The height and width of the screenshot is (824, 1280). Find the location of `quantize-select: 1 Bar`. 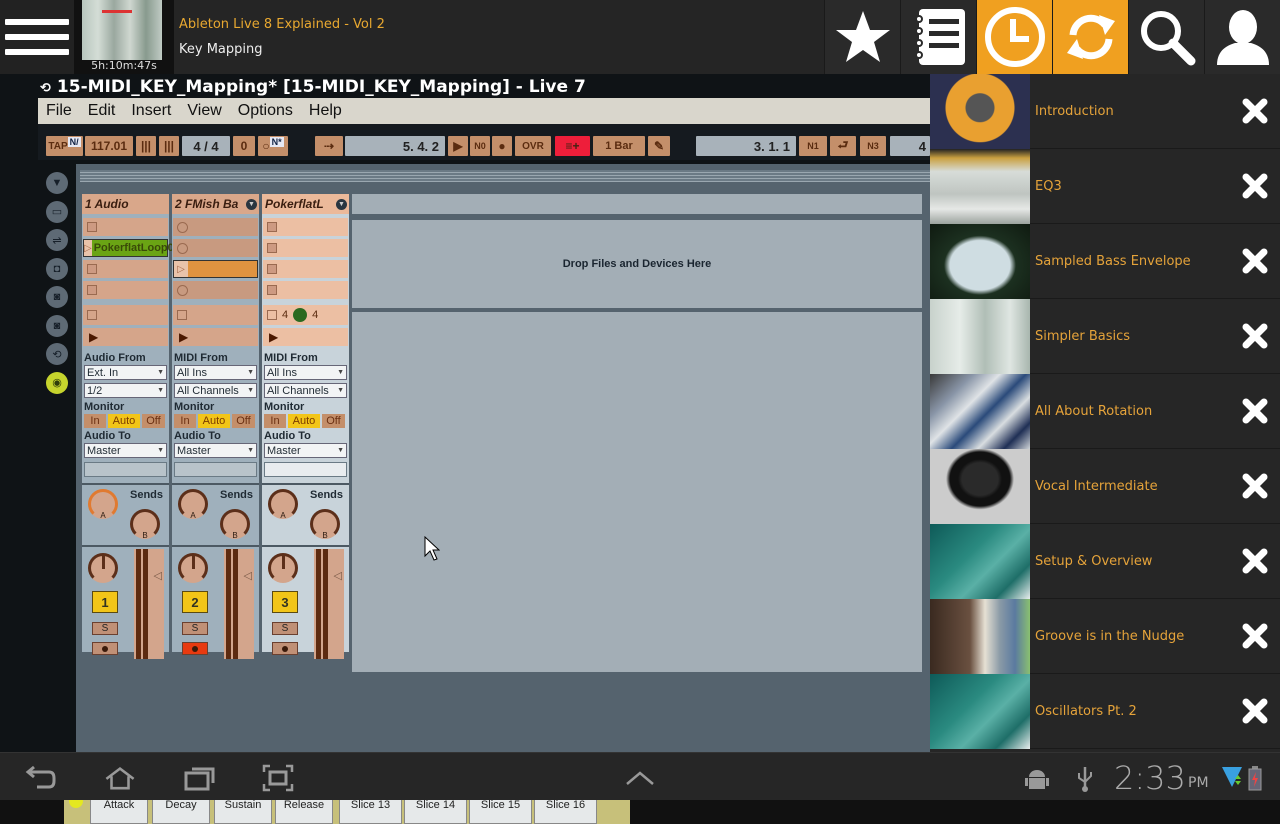

quantize-select: 1 Bar is located at coordinates (619, 146).